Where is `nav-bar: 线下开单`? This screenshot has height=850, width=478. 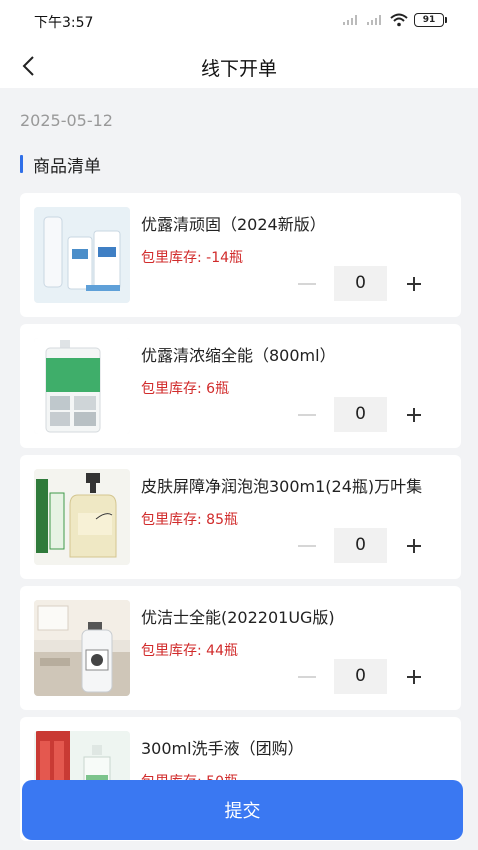
nav-bar: 线下开单 is located at coordinates (239, 66).